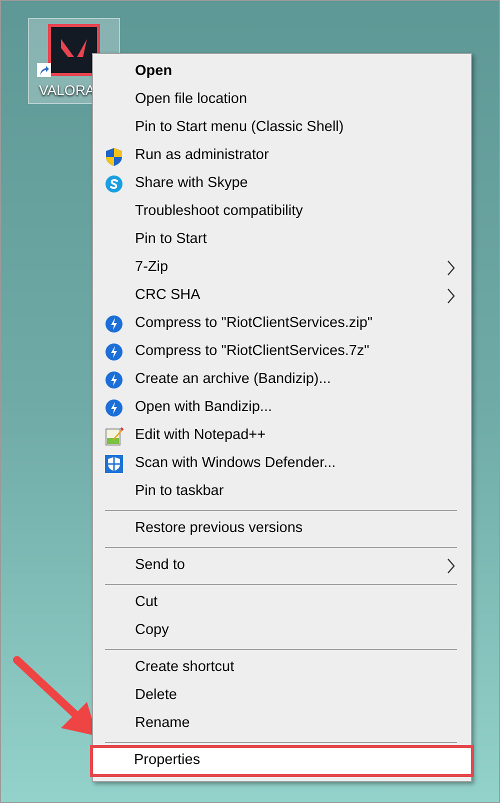 The image size is (500, 803). What do you see at coordinates (282, 761) in the screenshot?
I see `menu-item: Properties` at bounding box center [282, 761].